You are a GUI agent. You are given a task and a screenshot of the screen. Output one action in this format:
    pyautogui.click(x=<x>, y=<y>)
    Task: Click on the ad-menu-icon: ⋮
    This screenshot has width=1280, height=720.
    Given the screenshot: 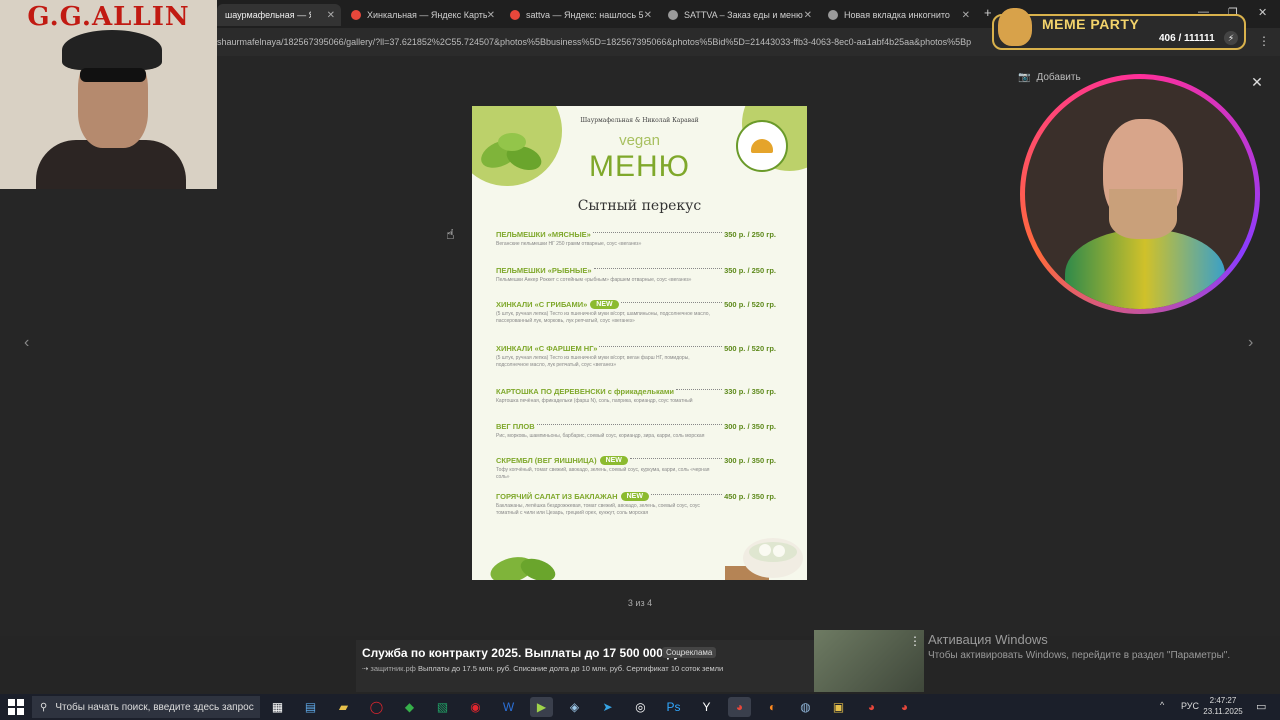 What is the action you would take?
    pyautogui.click(x=915, y=641)
    